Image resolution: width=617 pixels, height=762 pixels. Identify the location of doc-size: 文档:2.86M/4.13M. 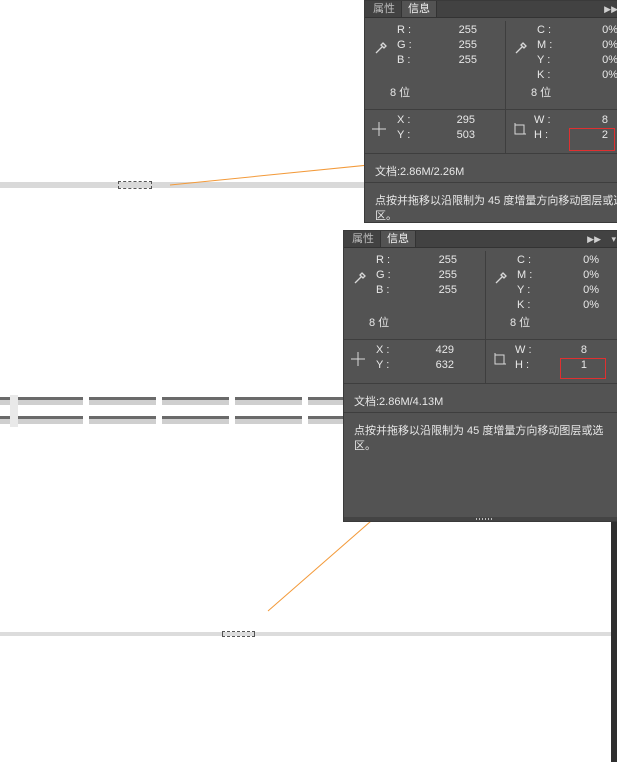
(399, 402).